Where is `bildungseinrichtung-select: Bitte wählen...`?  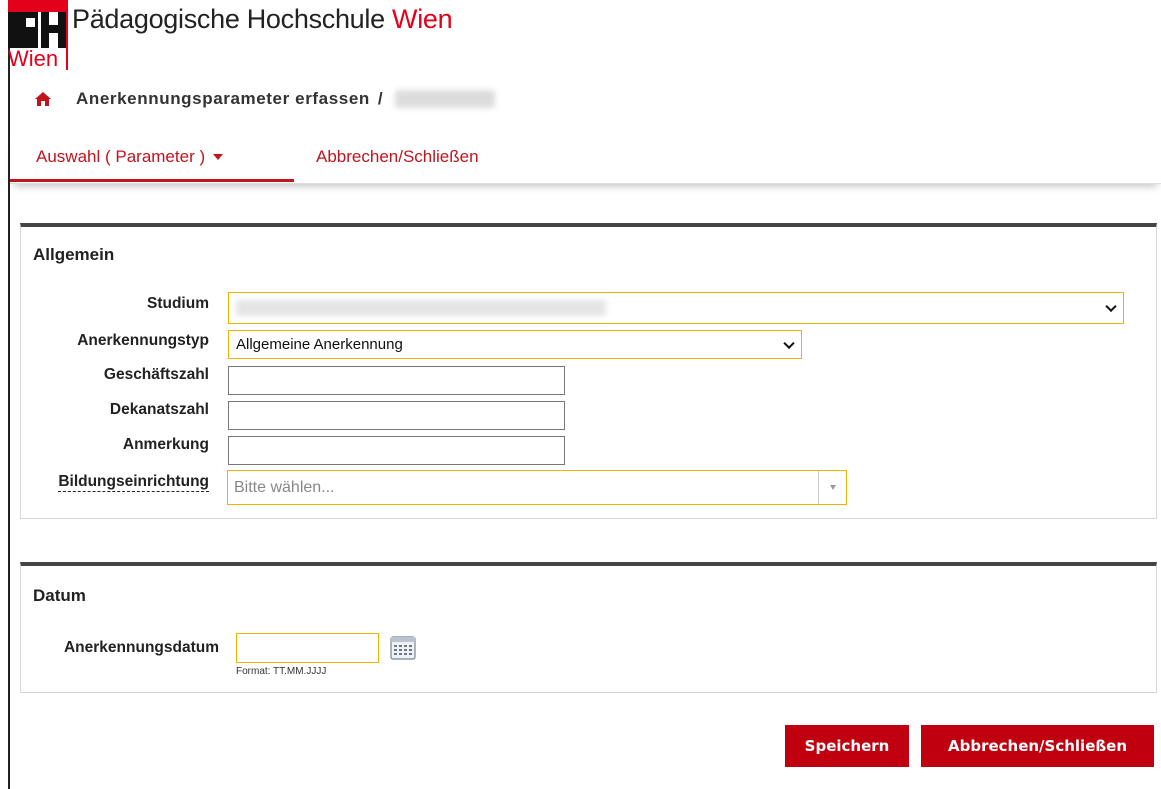
bildungseinrichtung-select: Bitte wählen... is located at coordinates (537, 487).